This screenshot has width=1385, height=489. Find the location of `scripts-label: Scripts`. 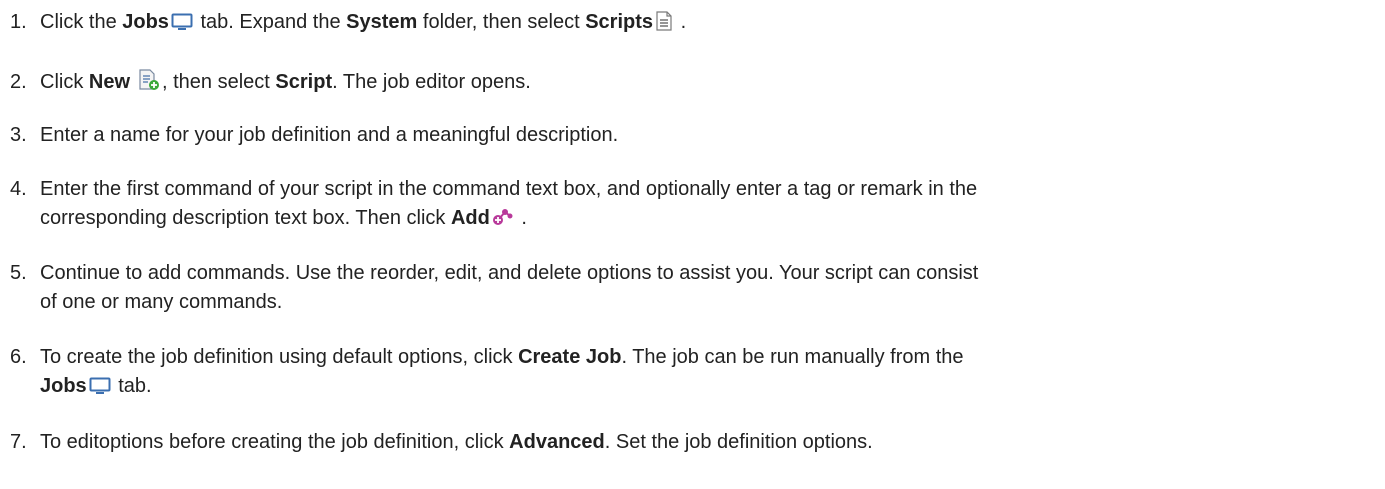

scripts-label: Scripts is located at coordinates (619, 22).